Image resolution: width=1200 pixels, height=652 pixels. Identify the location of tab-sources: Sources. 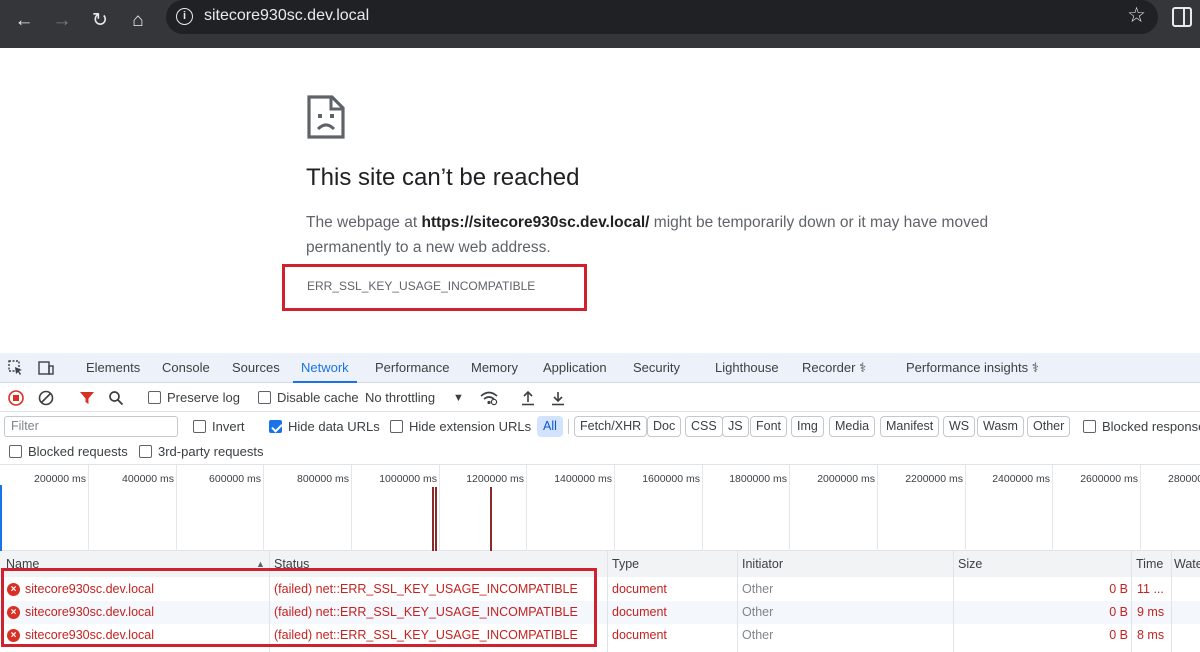
(256, 368).